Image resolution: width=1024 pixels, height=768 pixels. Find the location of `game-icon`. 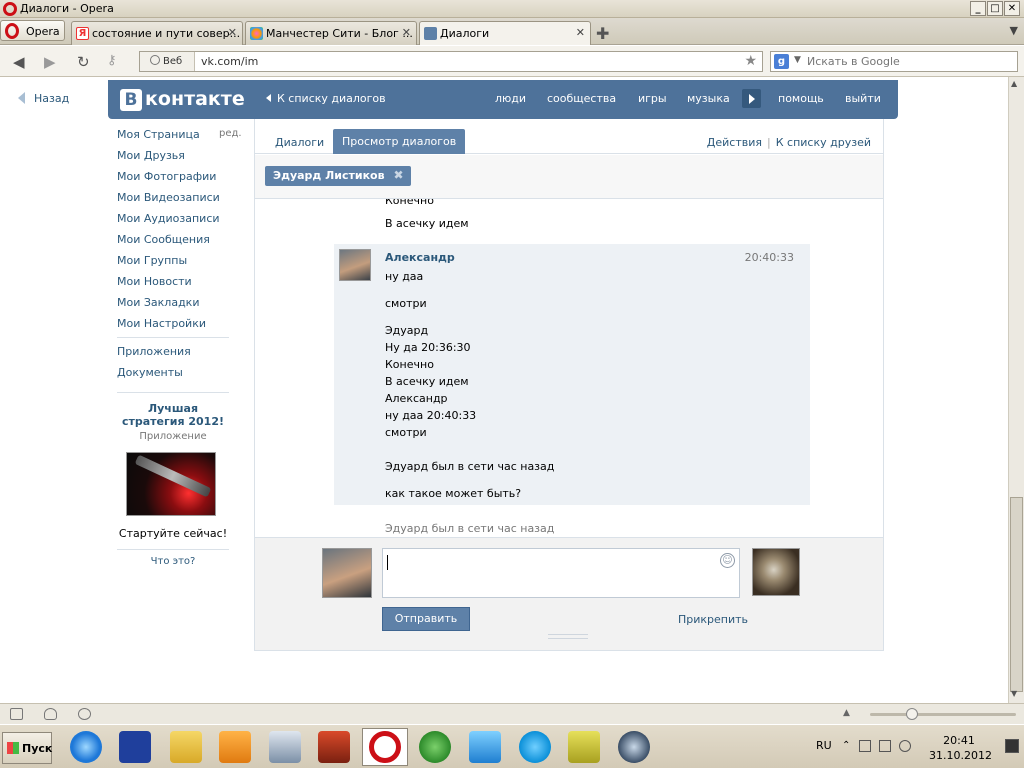

game-icon is located at coordinates (584, 747).